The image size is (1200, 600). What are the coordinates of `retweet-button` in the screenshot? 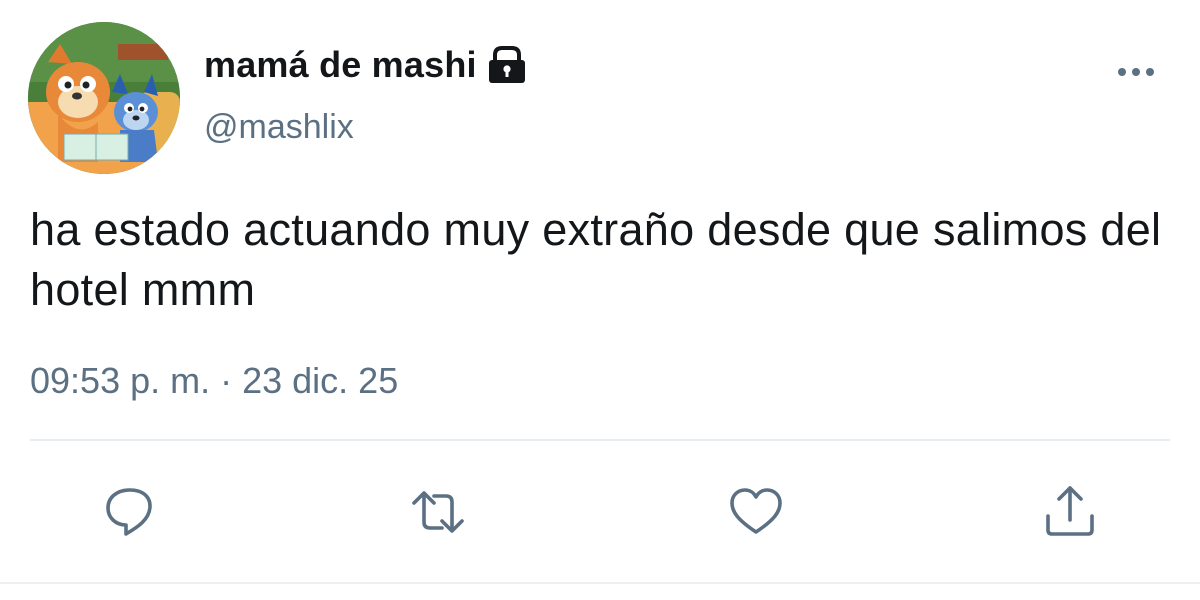 It's located at (438, 512).